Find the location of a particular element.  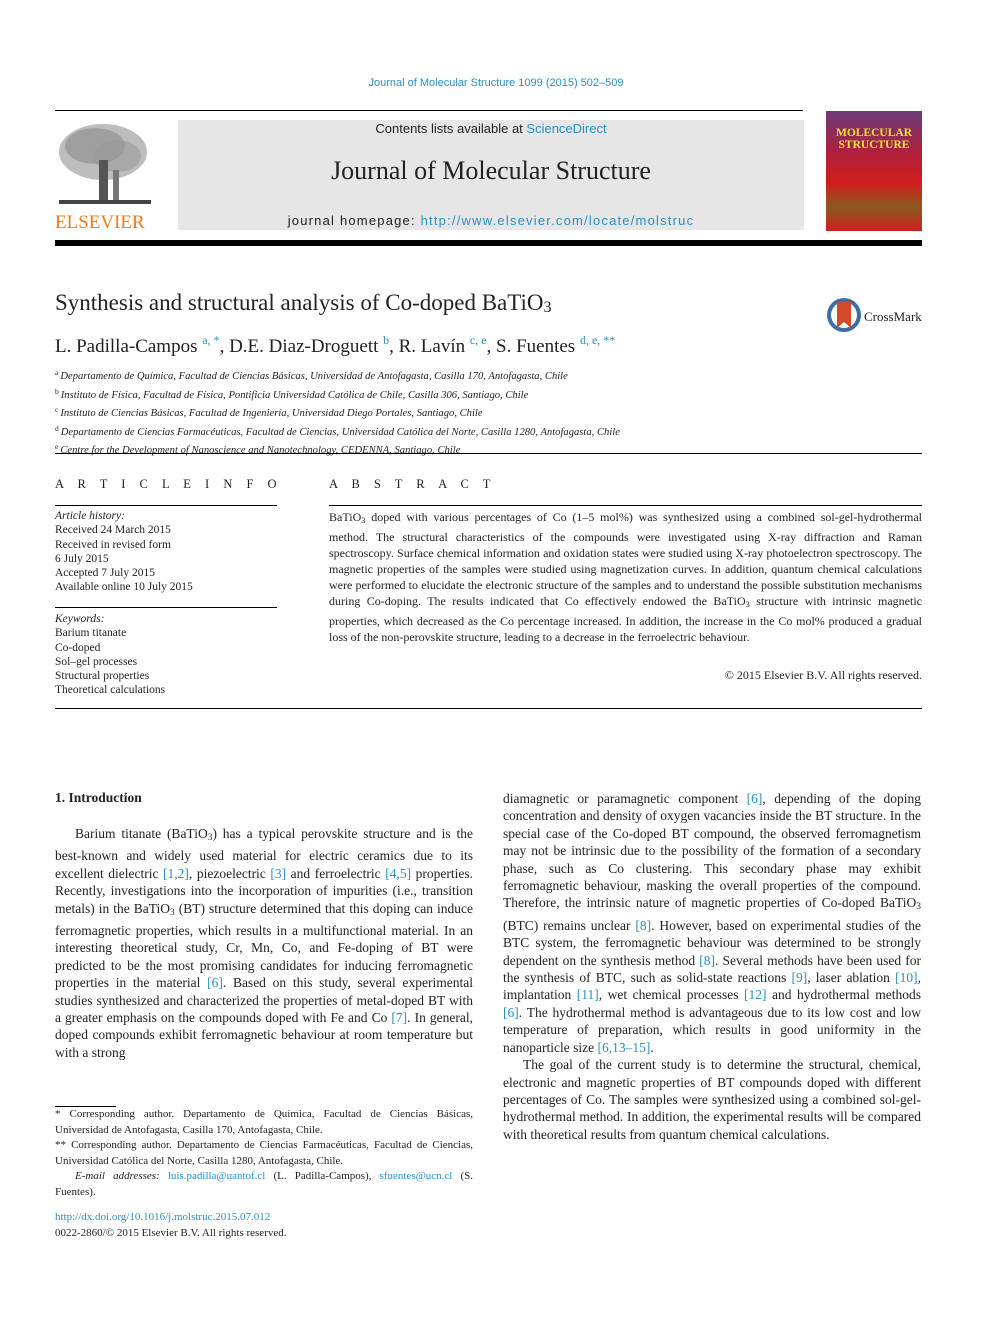

history-item: 6 July 2015 is located at coordinates (82, 558).